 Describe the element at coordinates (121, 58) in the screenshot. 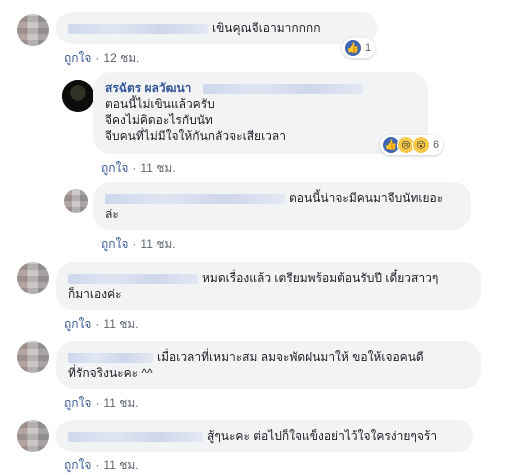

I see `timestamp: 12 ชม.` at that location.